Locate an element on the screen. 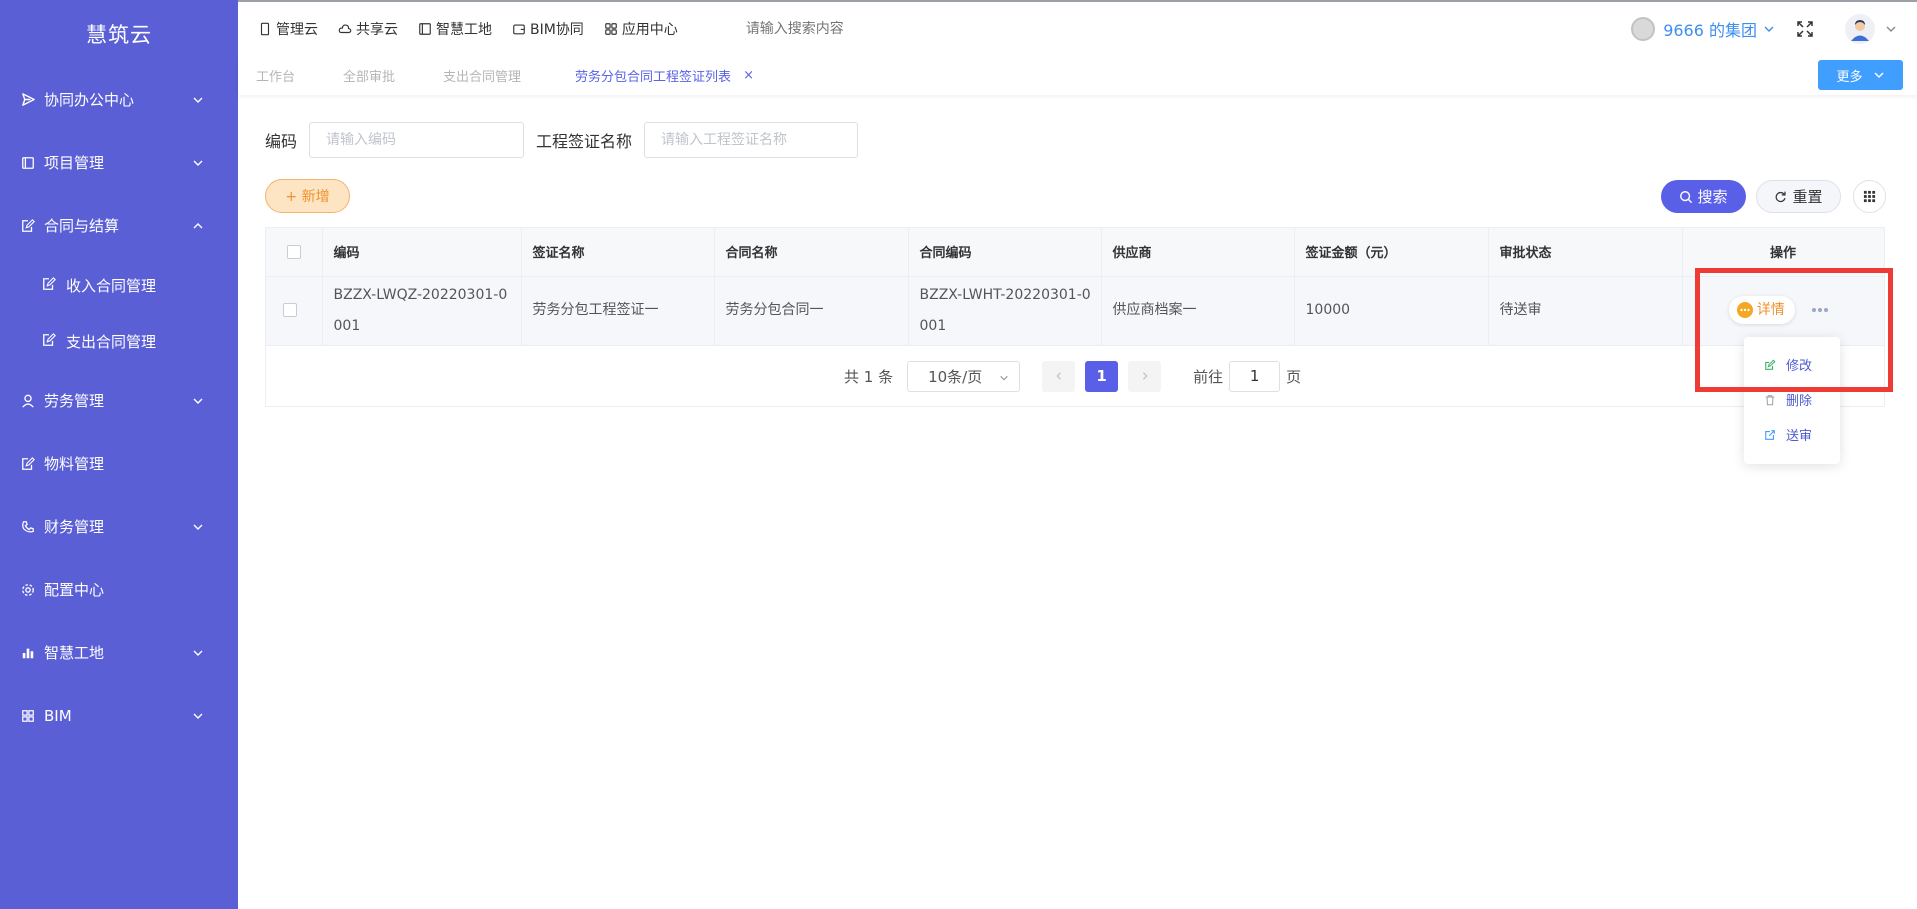  table-header-row: 编码 签证名称 合同名称 合同编码 供应商 签证金额（元） 审批状态 操作 is located at coordinates (1075, 252).